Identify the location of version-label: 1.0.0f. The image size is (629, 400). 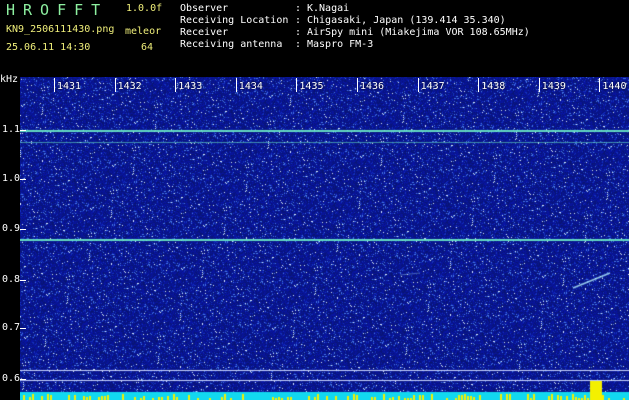
(144, 8).